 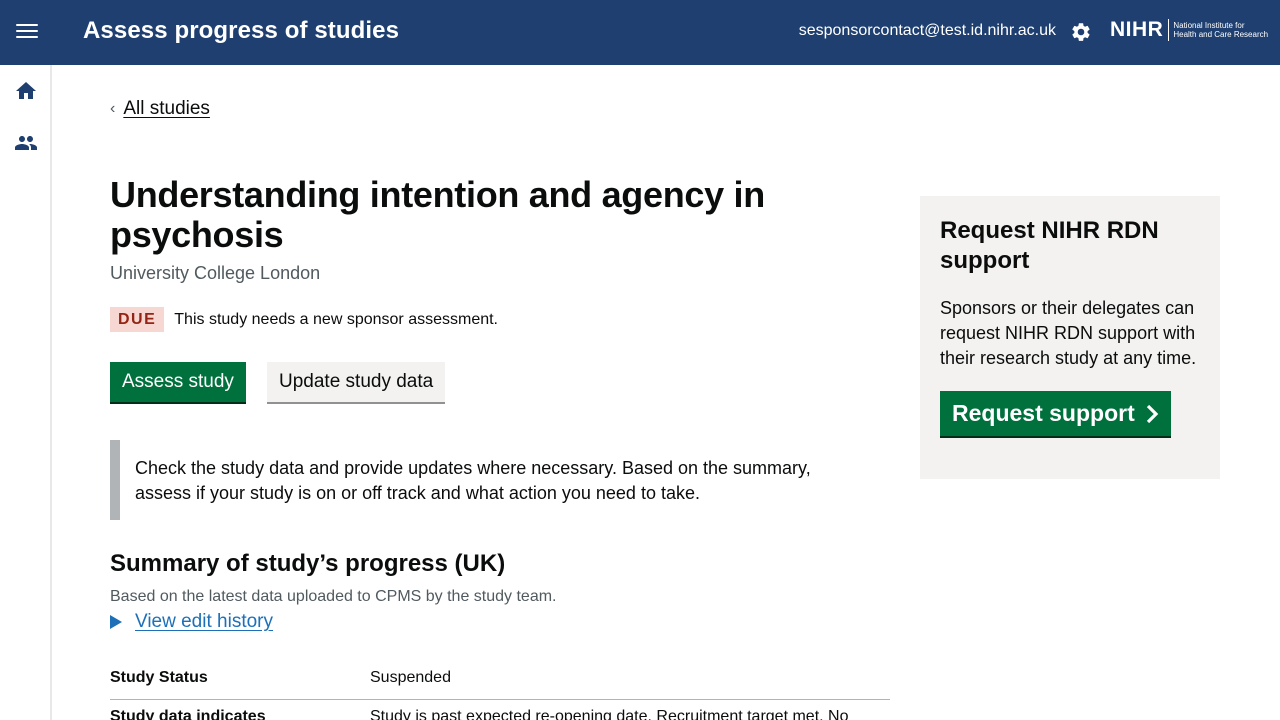 What do you see at coordinates (159, 677) in the screenshot?
I see `summary-key: Study Status` at bounding box center [159, 677].